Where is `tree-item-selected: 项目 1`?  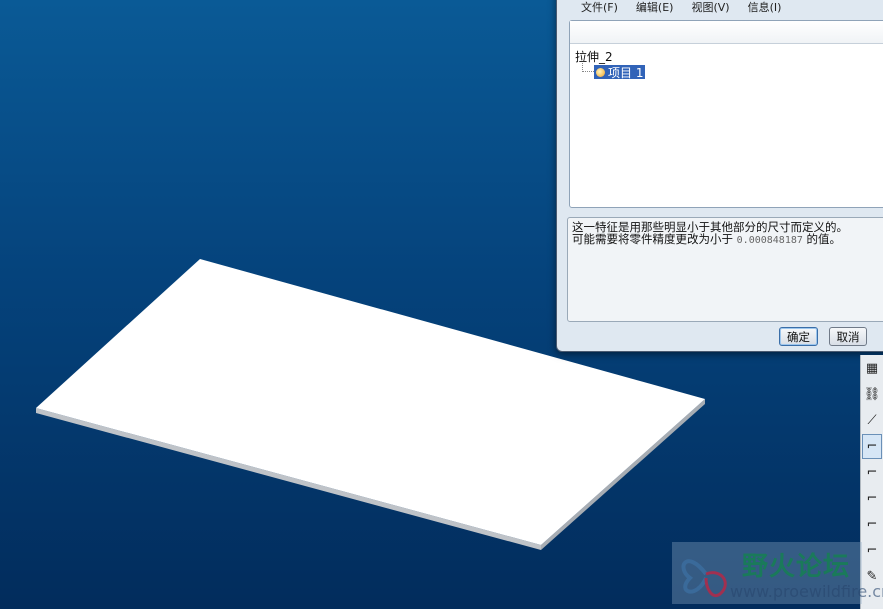 tree-item-selected: 项目 1 is located at coordinates (620, 72).